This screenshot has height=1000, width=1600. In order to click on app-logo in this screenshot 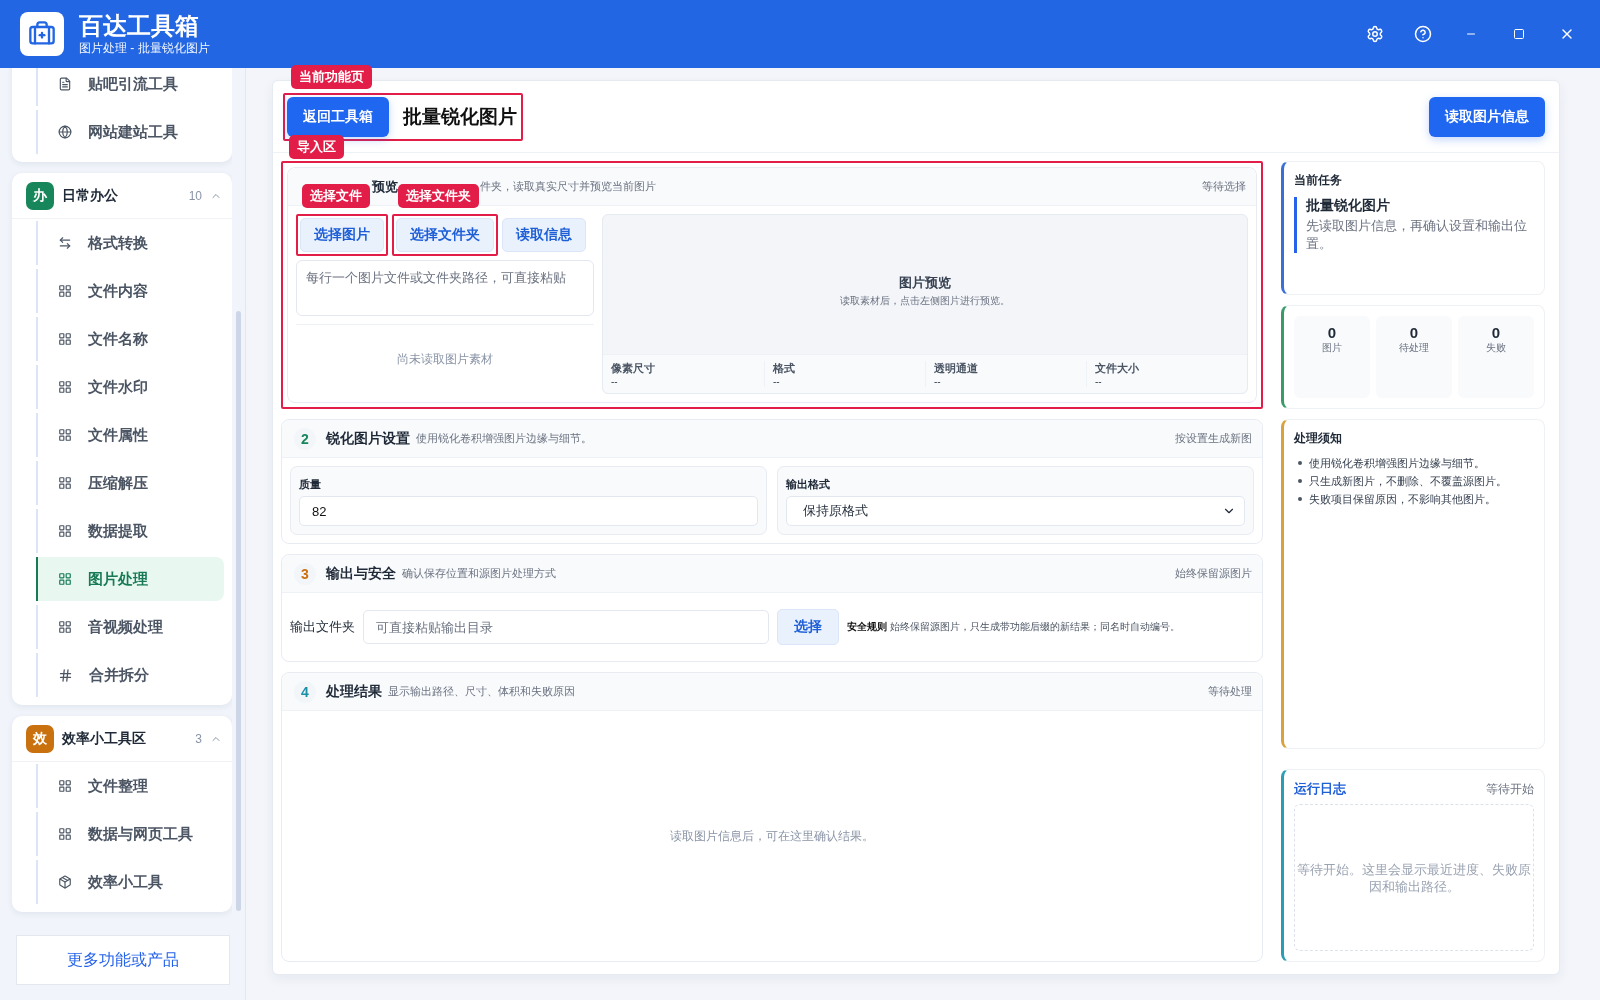, I will do `click(42, 34)`.